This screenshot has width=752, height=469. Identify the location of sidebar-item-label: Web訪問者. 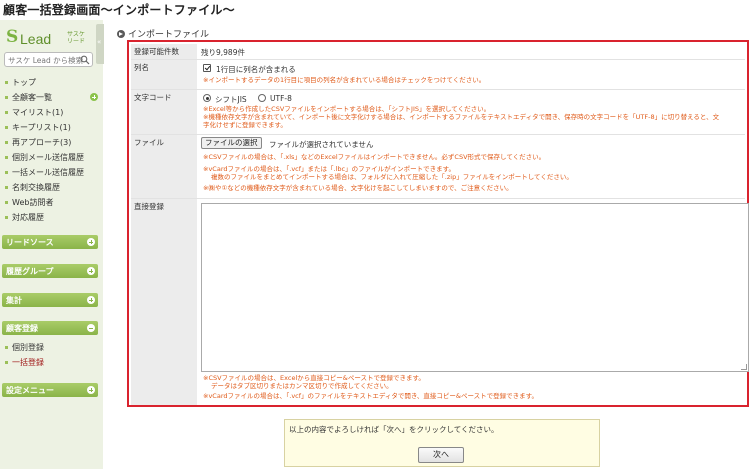
(33, 202).